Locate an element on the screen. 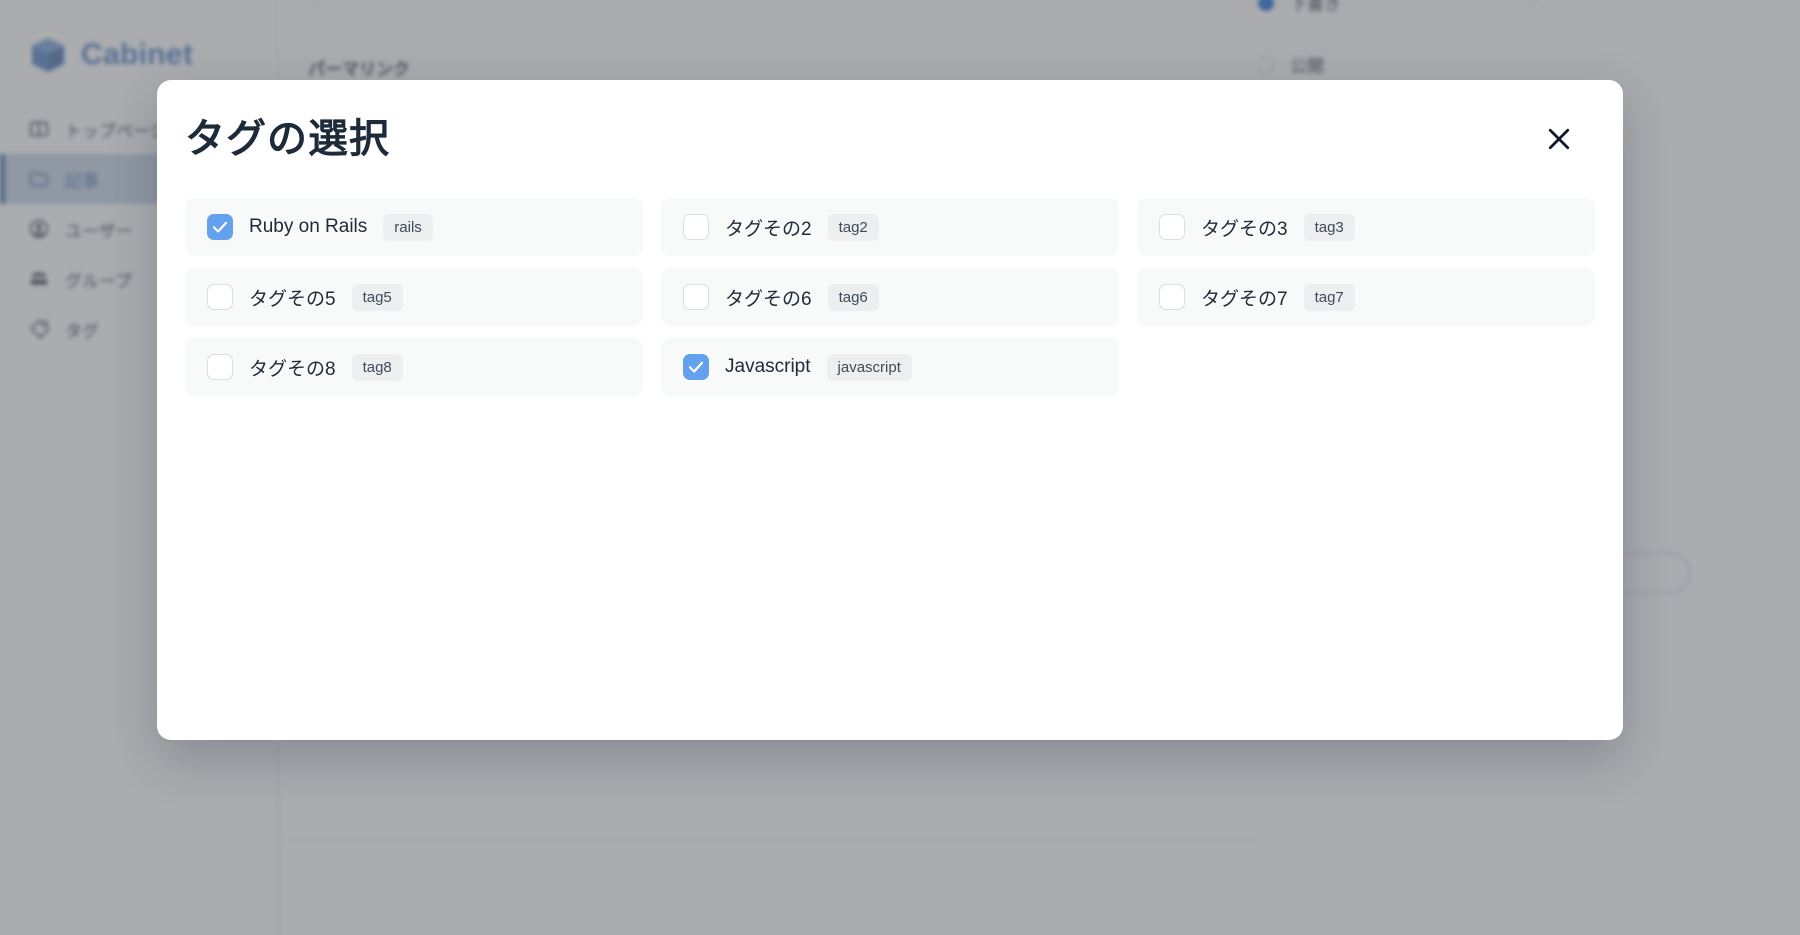 Image resolution: width=1800 pixels, height=935 pixels. tag-name: タグその8 is located at coordinates (292, 369).